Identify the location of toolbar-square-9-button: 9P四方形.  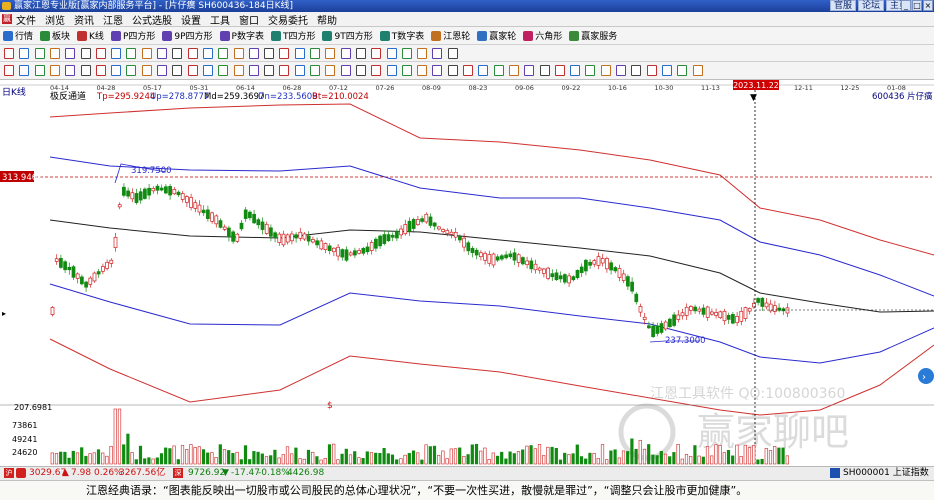
(187, 35).